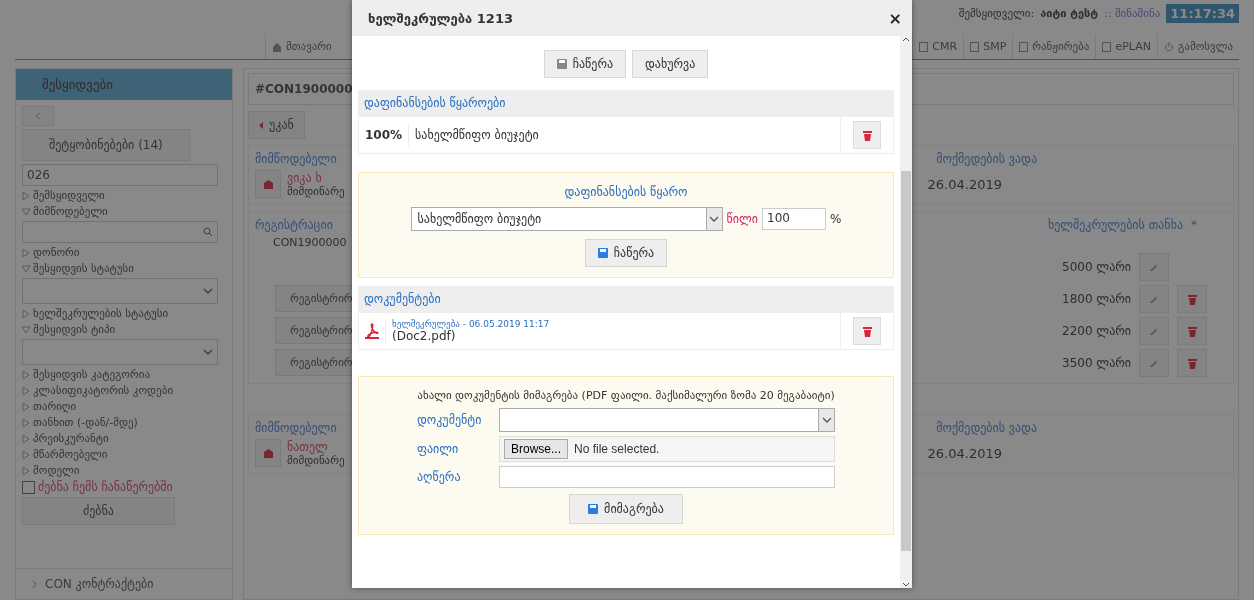  I want to click on user-name: აიტი ტესტ, so click(1069, 13).